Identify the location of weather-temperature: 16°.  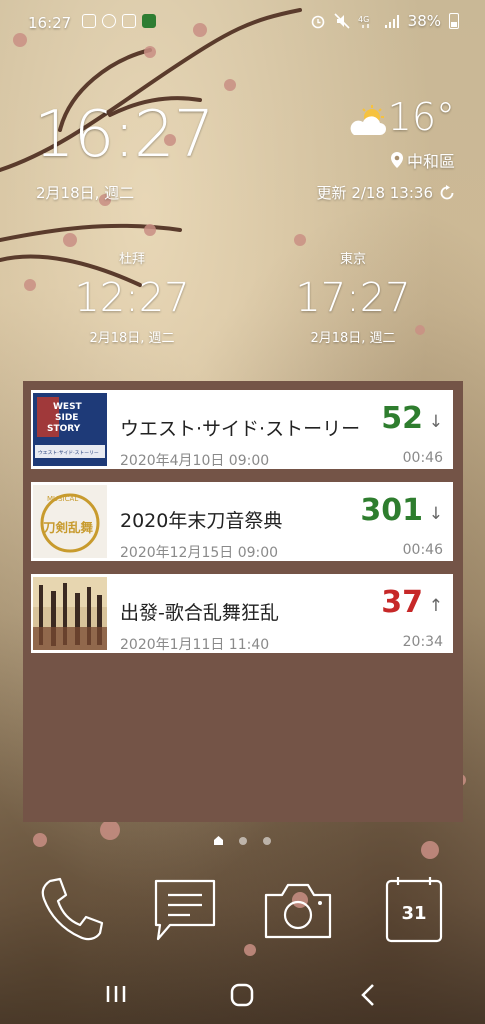
(421, 117).